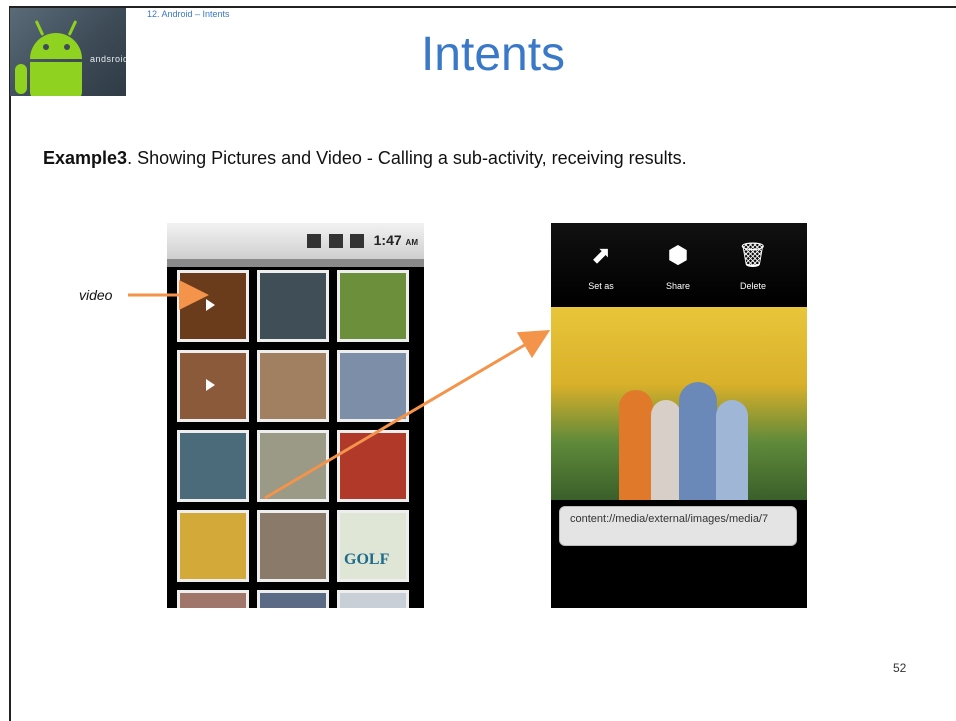 The height and width of the screenshot is (721, 956). What do you see at coordinates (407, 414) in the screenshot?
I see `photo-arrow` at bounding box center [407, 414].